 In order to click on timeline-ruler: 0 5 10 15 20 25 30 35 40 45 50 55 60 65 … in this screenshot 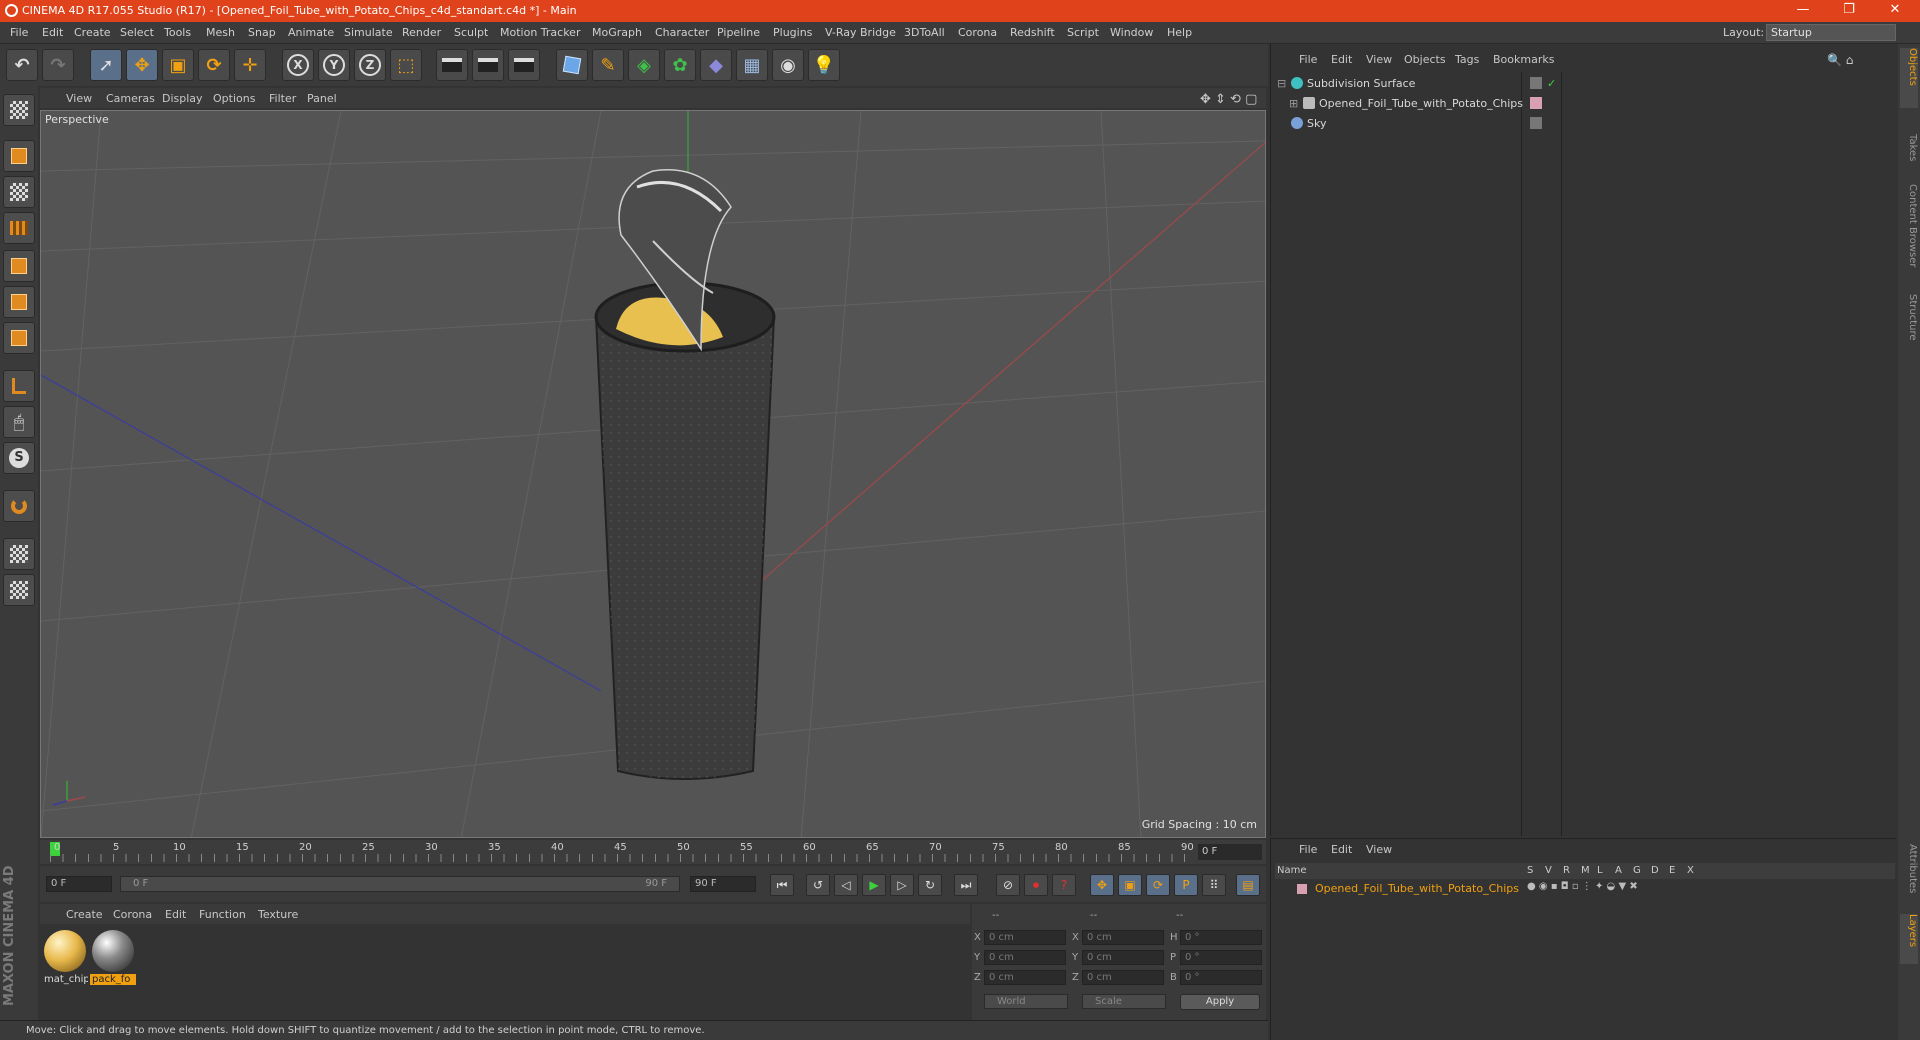, I will do `click(653, 852)`.